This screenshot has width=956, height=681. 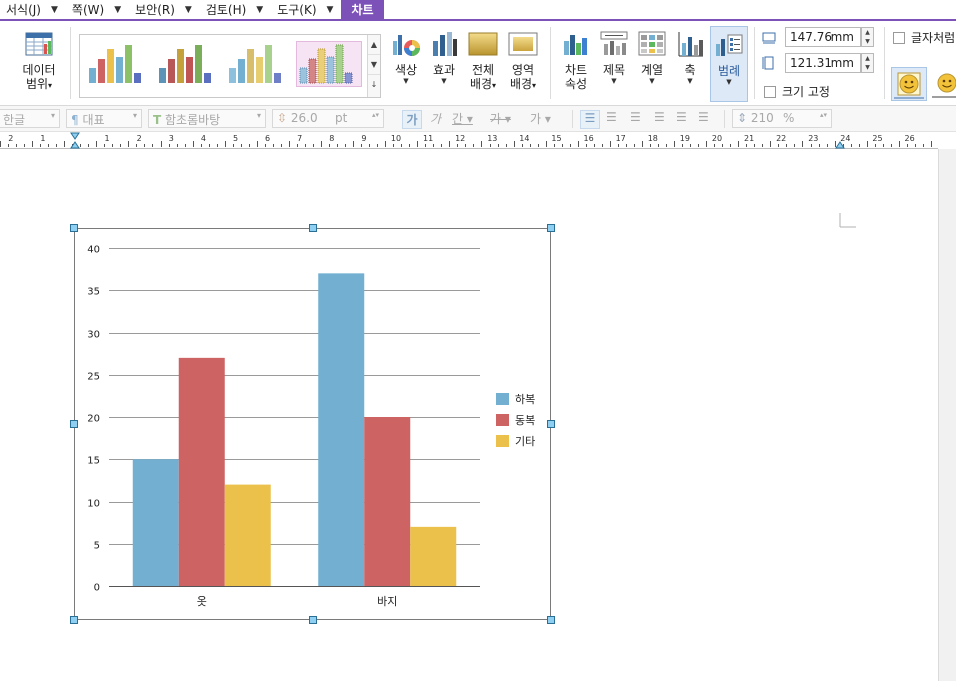 What do you see at coordinates (88, 9) in the screenshot?
I see `menu-page: 쪽(W)` at bounding box center [88, 9].